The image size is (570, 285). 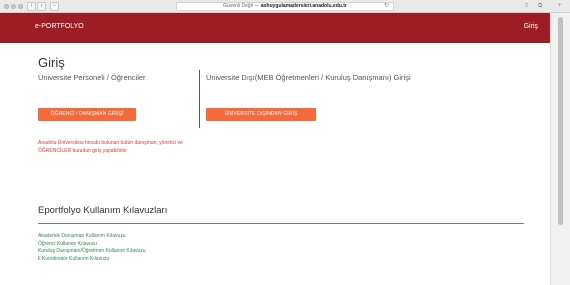 I want to click on guides-divider, so click(x=281, y=223).